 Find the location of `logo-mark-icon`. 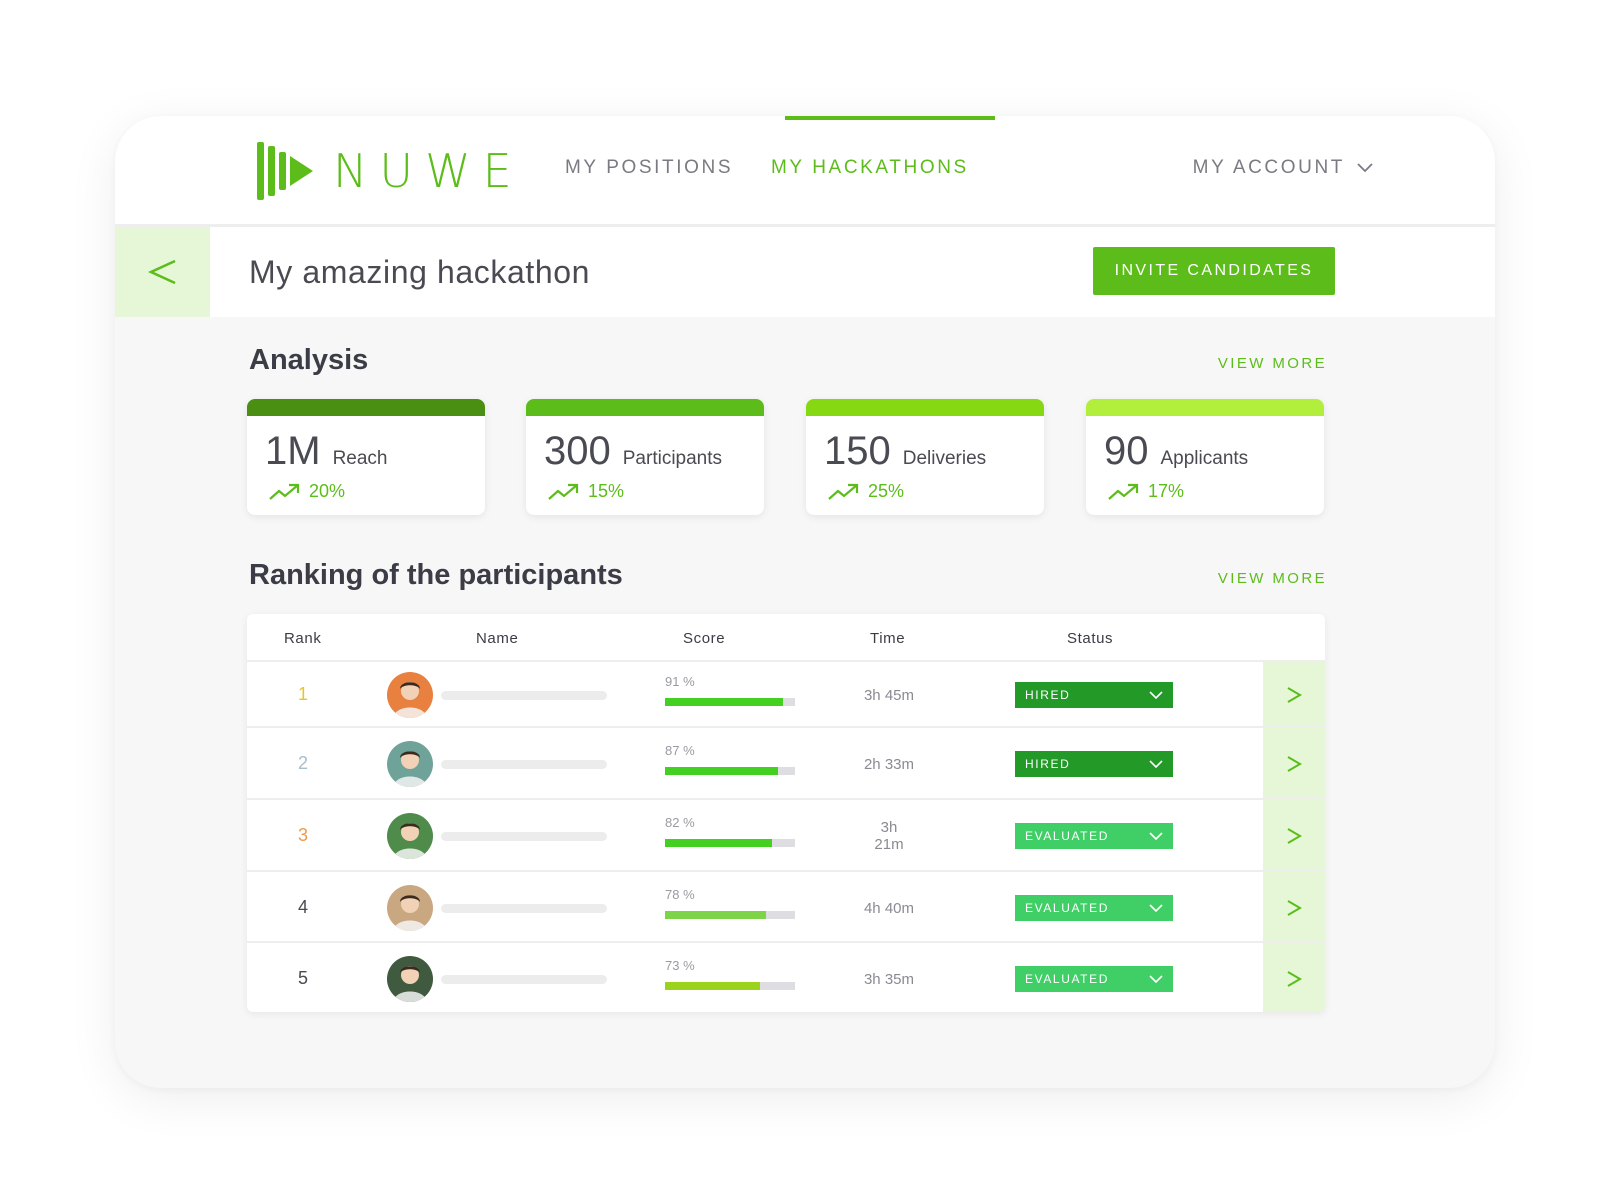

logo-mark-icon is located at coordinates (285, 171).